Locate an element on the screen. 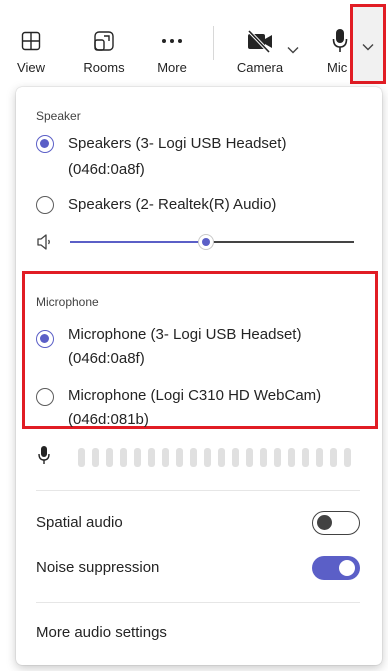 The width and height of the screenshot is (388, 671). volume-track-empty is located at coordinates (280, 242).